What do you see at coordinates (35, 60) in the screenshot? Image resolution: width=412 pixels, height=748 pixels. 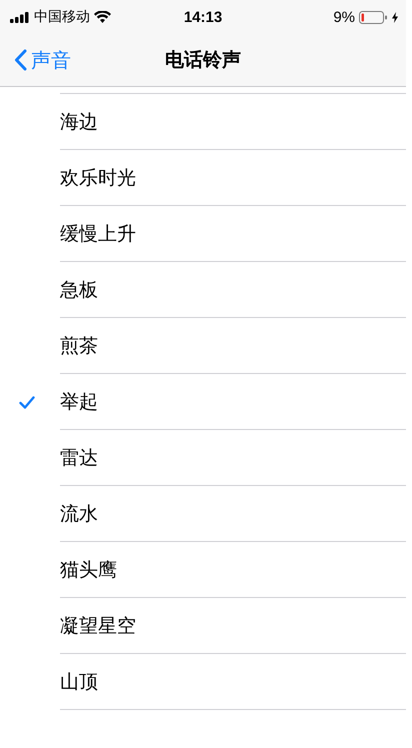 I see `back-button: 声音` at bounding box center [35, 60].